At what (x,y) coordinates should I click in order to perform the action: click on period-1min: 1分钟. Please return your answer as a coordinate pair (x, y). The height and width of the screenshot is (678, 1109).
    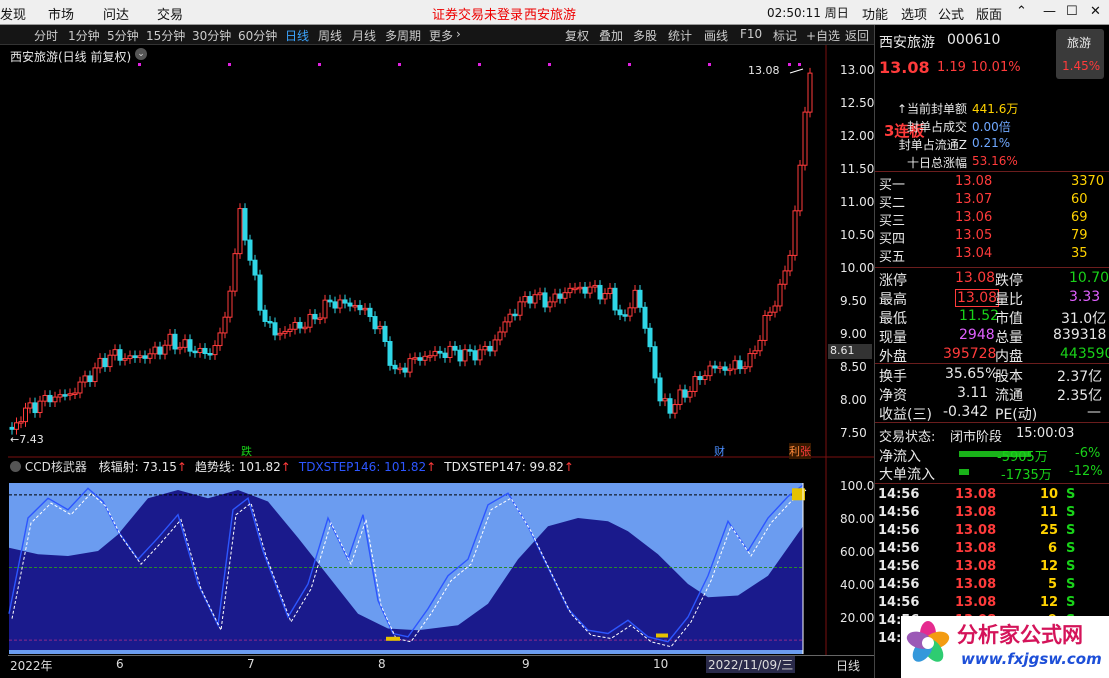
    Looking at the image, I should click on (84, 35).